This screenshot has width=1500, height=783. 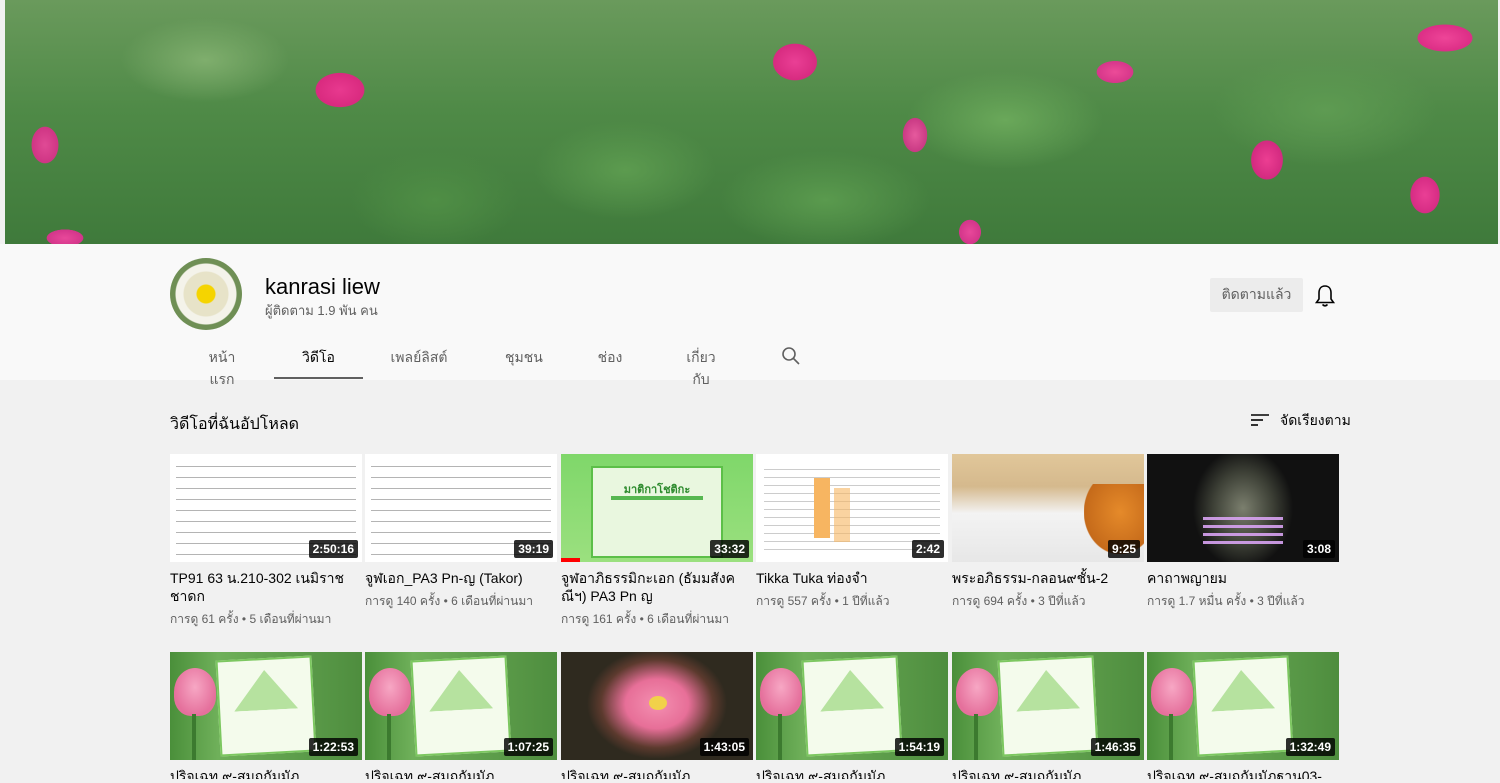 What do you see at coordinates (1310, 747) in the screenshot?
I see `duration-badge: 1:32:49` at bounding box center [1310, 747].